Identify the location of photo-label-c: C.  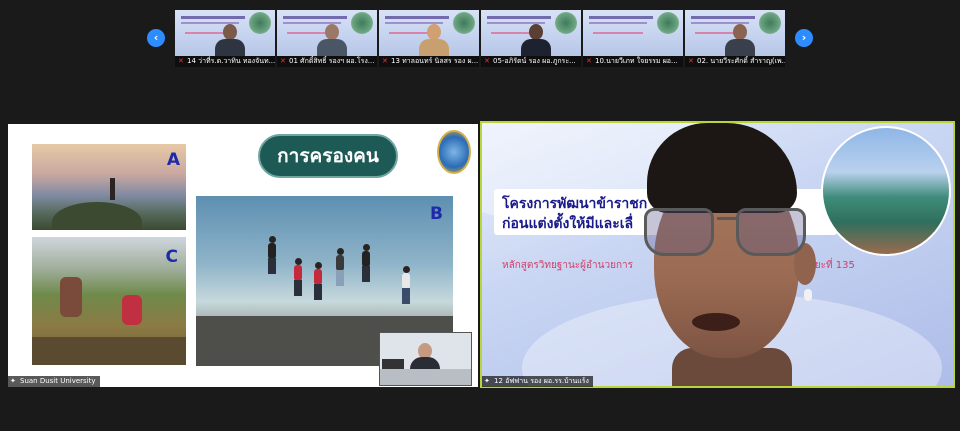
(171, 257).